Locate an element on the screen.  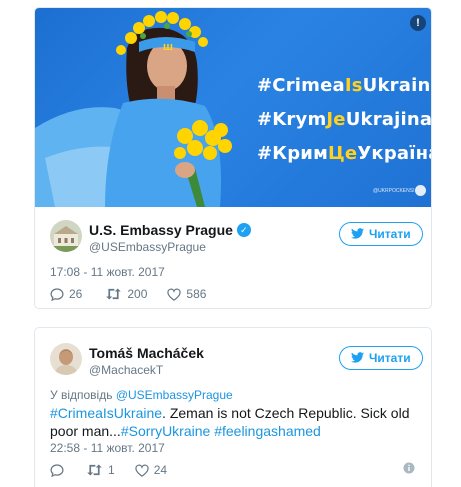
tweet-timestamp: 22:58 - 11 жовт. 2017 is located at coordinates (107, 448).